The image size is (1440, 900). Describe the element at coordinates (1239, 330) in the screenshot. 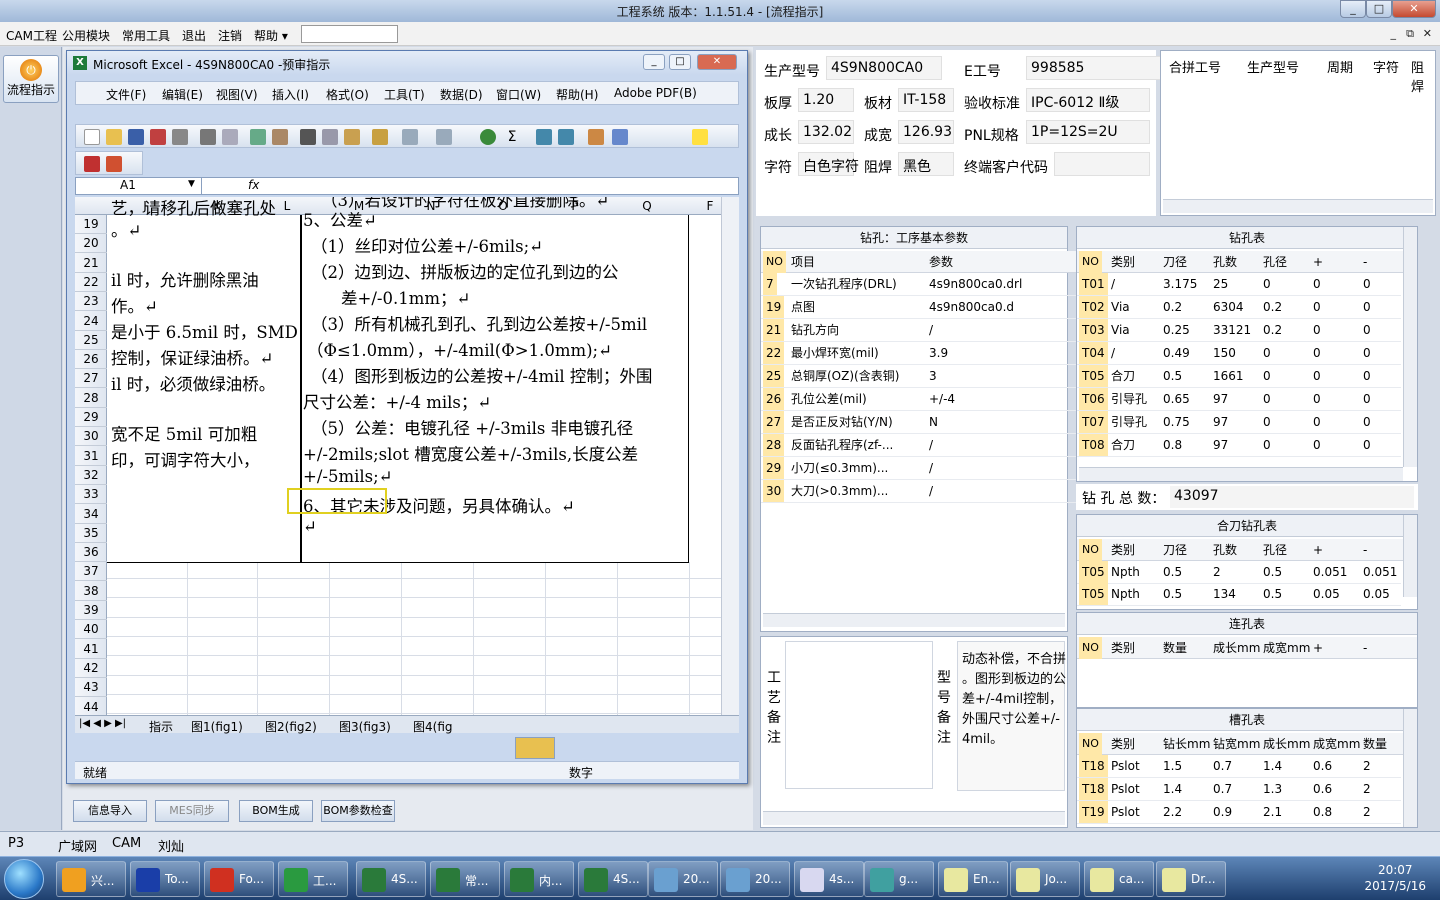

I see `table-row: T03 Via 0.25 33121 0.2 0 0` at that location.